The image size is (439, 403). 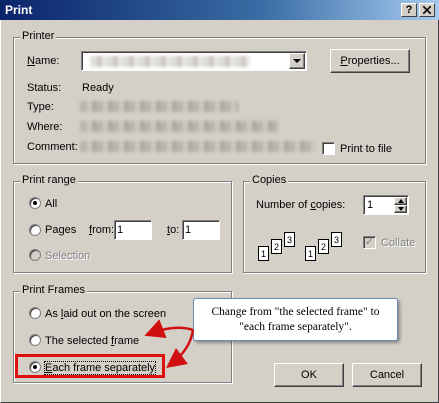 I want to click on annotation-arrows, so click(x=169, y=344).